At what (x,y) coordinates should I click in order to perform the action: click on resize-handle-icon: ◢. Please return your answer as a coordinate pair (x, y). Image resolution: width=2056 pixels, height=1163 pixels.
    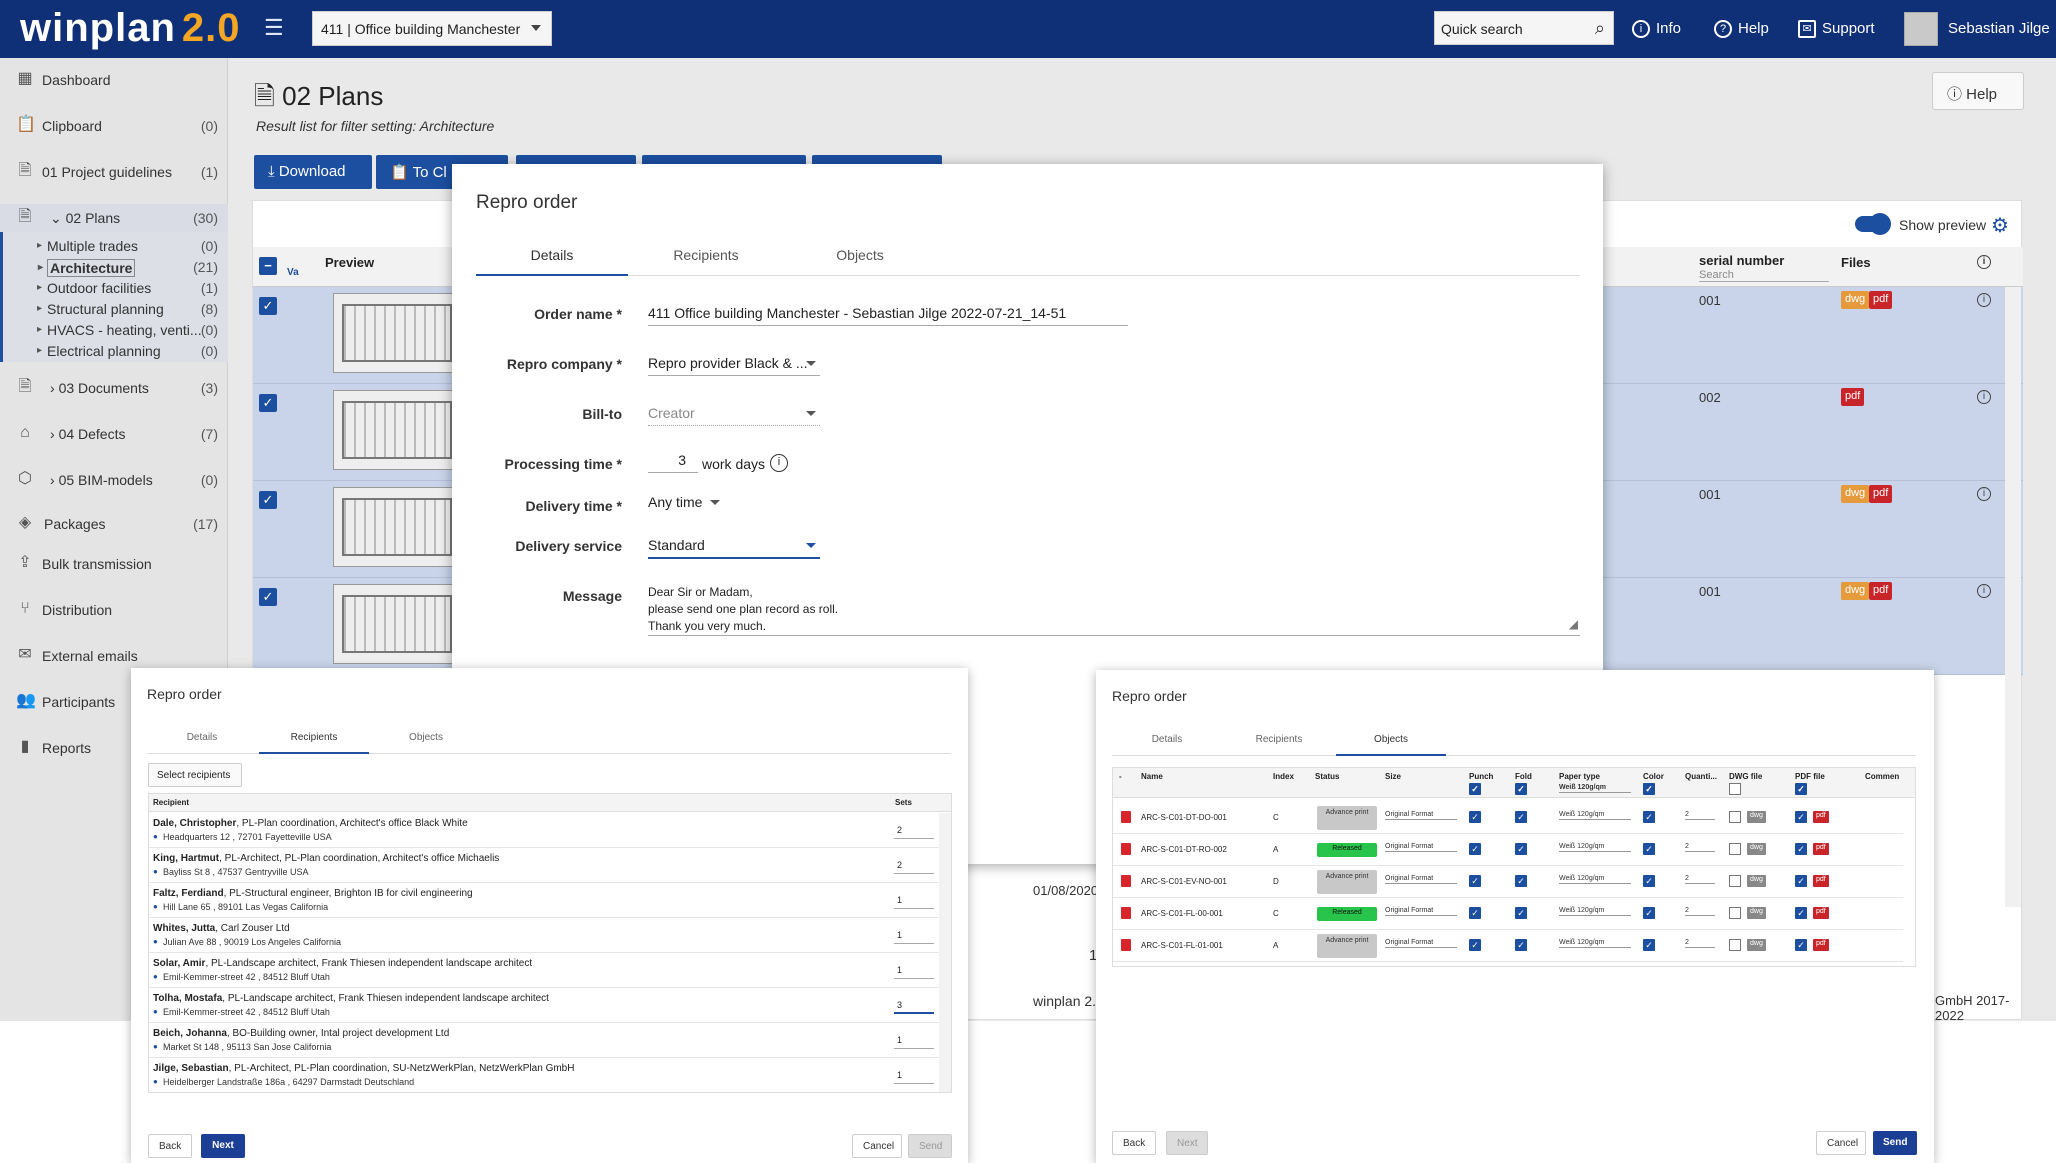
    Looking at the image, I should click on (1573, 624).